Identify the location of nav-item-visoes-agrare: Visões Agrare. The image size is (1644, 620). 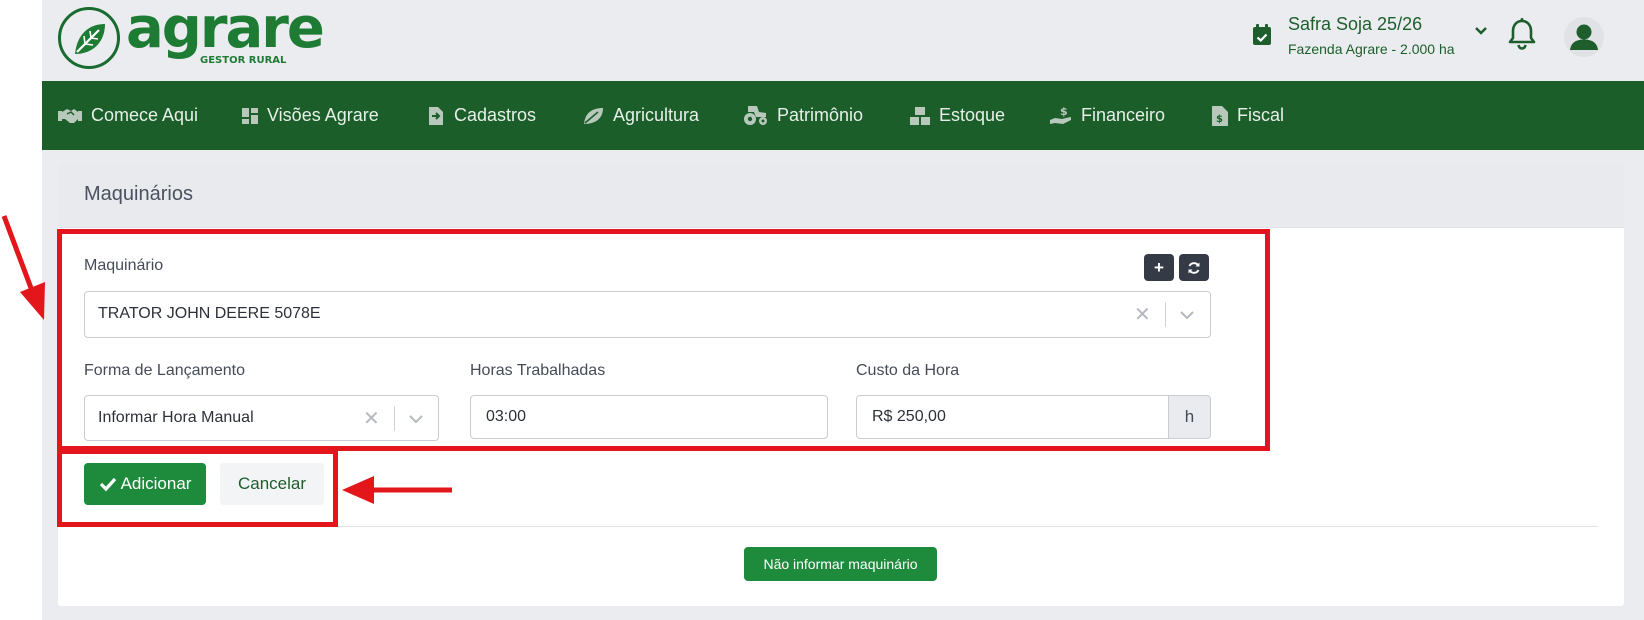
(310, 115).